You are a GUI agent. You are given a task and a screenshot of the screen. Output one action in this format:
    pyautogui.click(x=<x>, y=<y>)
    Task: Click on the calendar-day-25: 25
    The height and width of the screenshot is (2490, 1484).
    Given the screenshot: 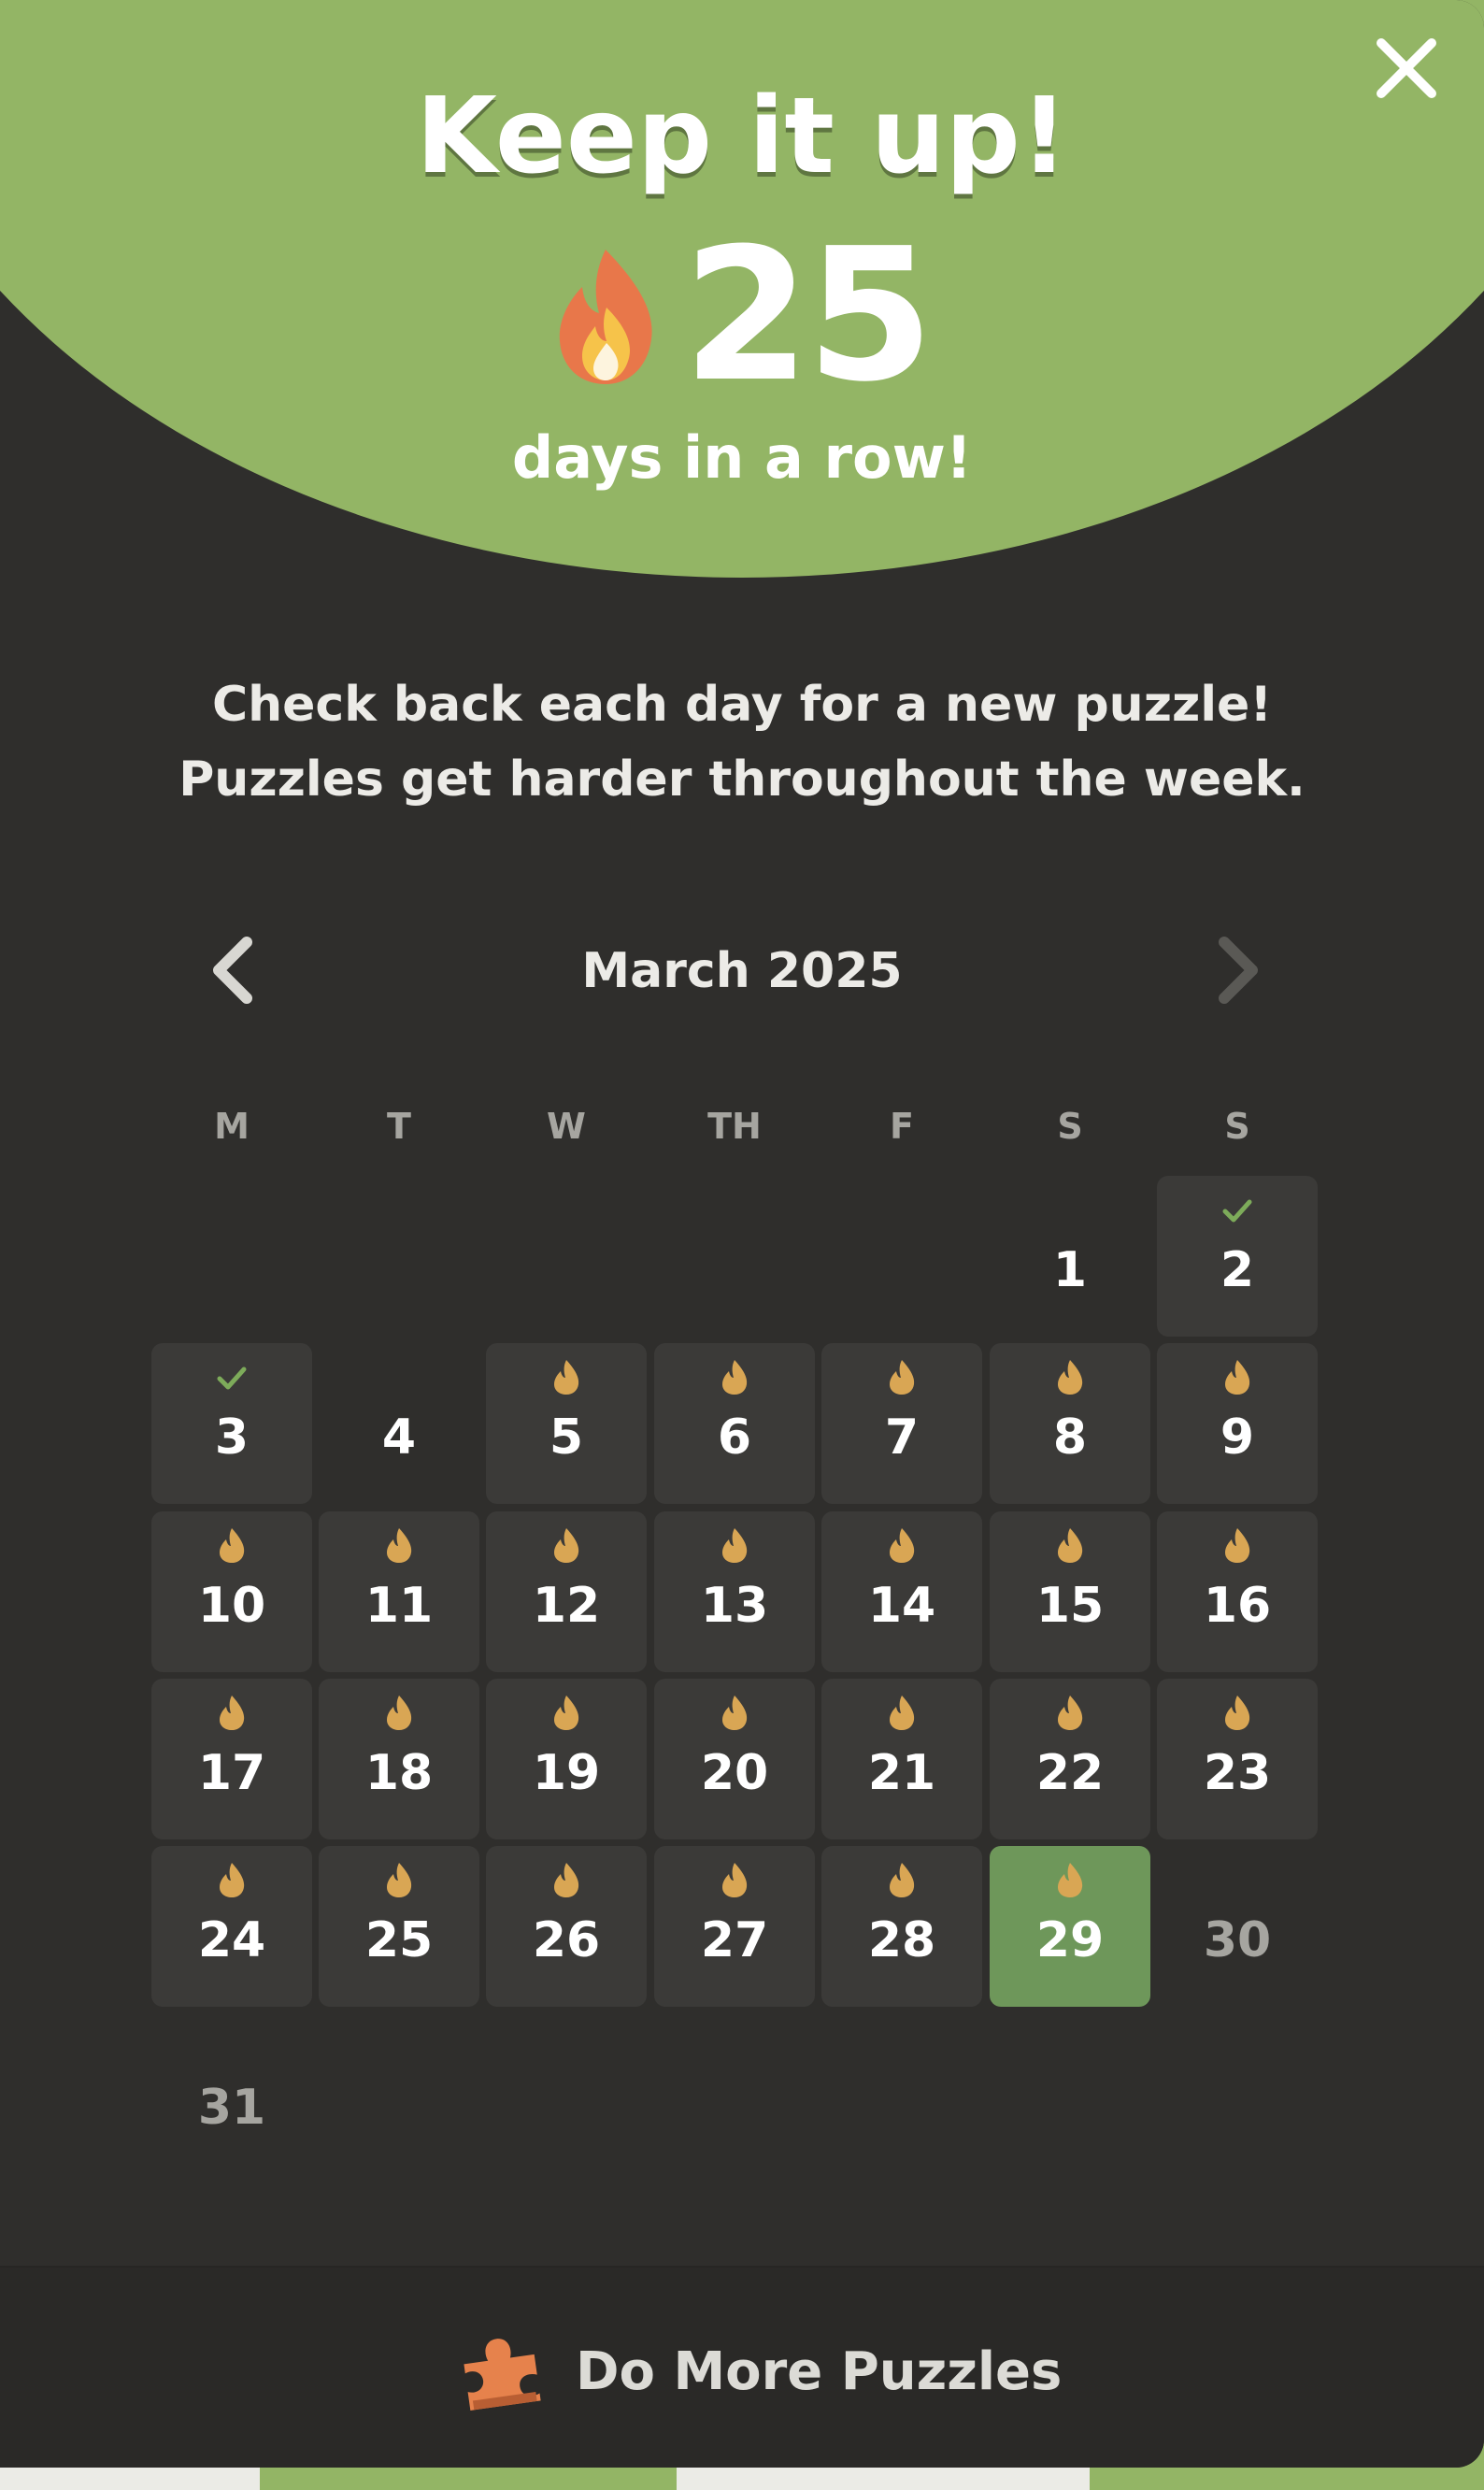 What is the action you would take?
    pyautogui.click(x=399, y=1926)
    